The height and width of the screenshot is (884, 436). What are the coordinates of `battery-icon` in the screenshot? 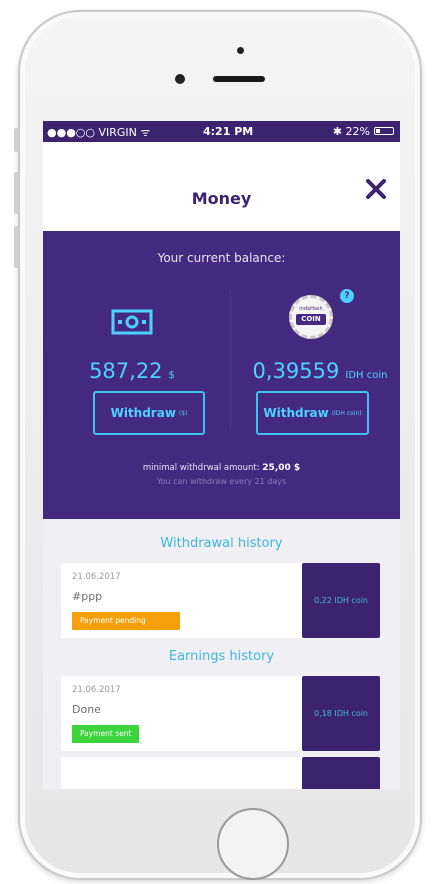 It's located at (384, 131).